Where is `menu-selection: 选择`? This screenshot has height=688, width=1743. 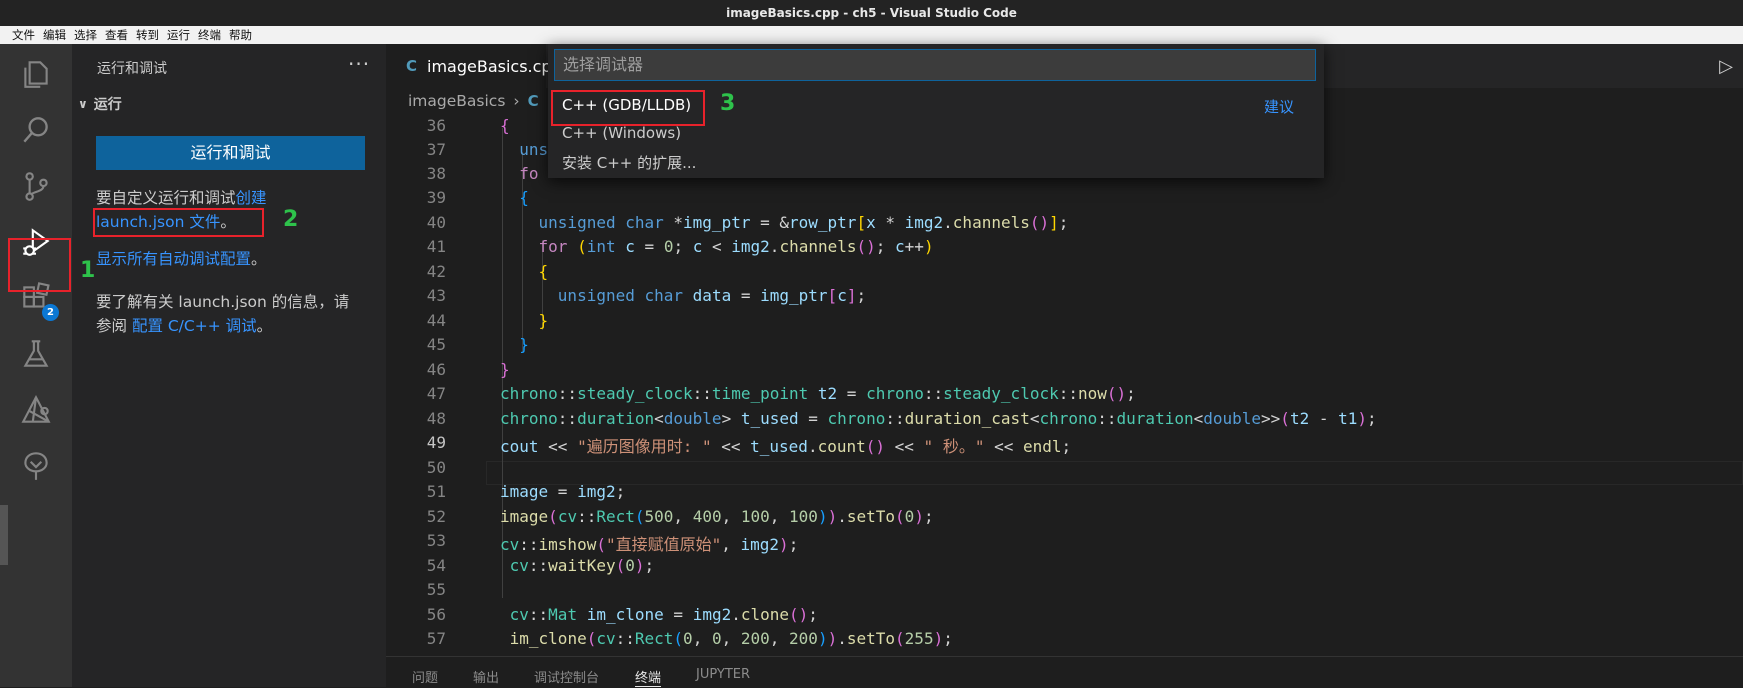 menu-selection: 选择 is located at coordinates (85, 35).